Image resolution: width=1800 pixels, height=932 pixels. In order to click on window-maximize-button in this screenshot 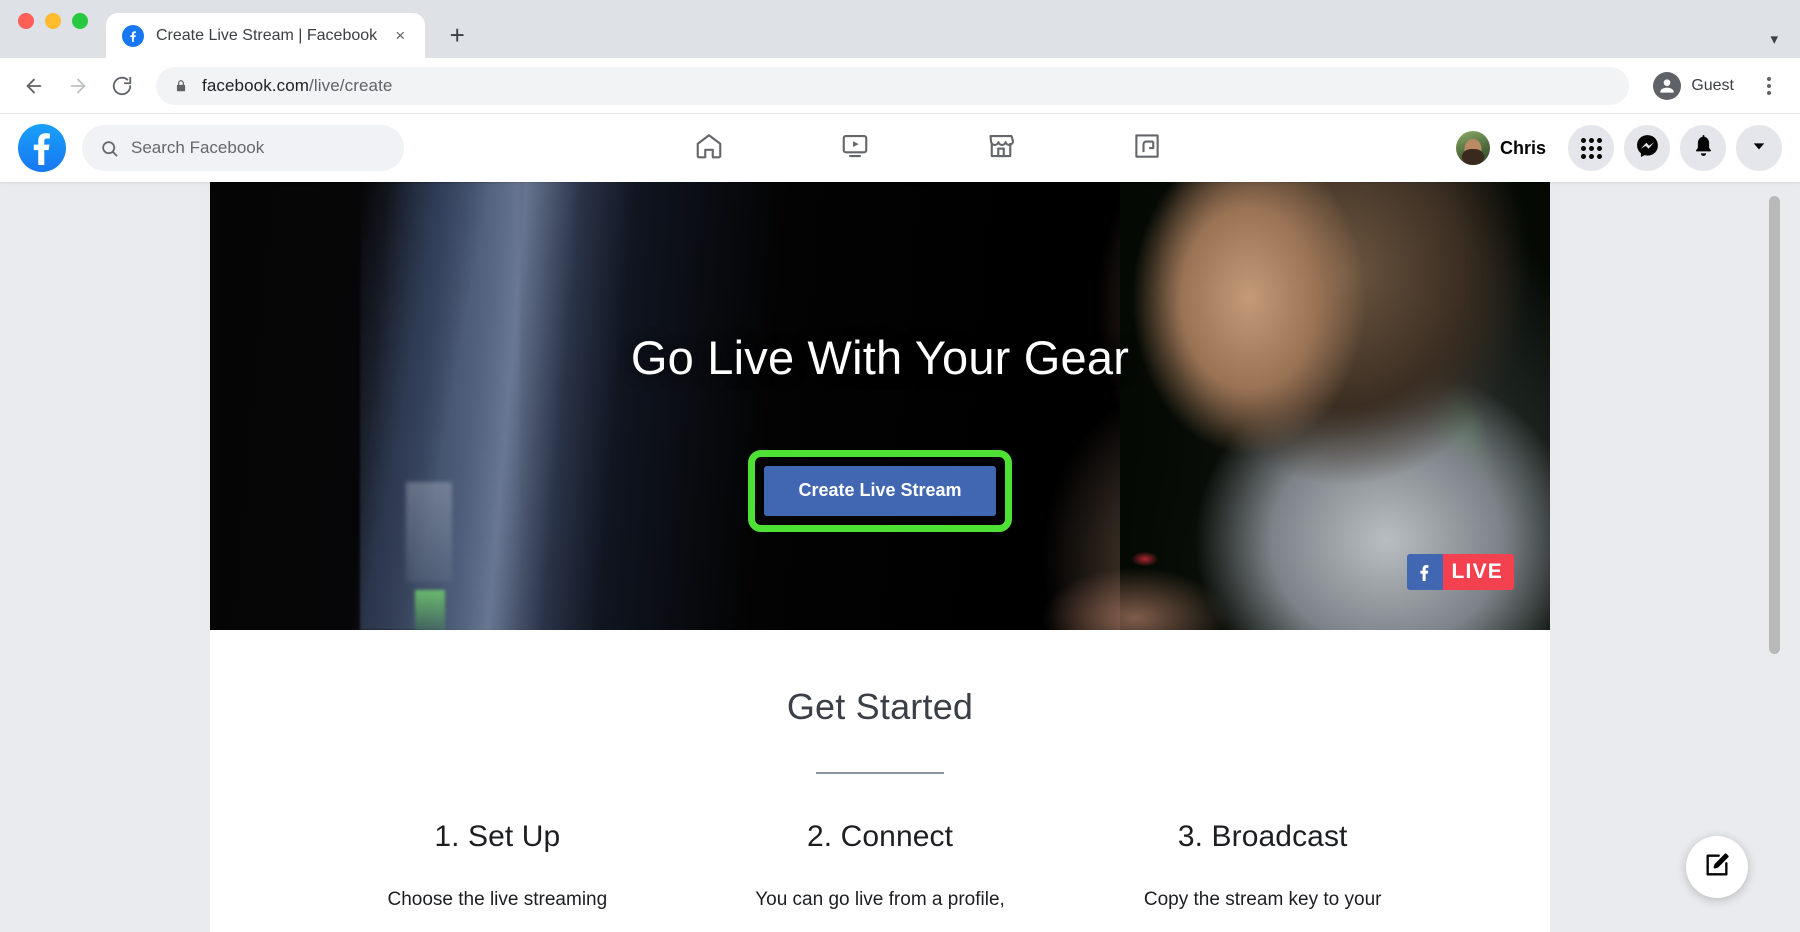, I will do `click(80, 21)`.